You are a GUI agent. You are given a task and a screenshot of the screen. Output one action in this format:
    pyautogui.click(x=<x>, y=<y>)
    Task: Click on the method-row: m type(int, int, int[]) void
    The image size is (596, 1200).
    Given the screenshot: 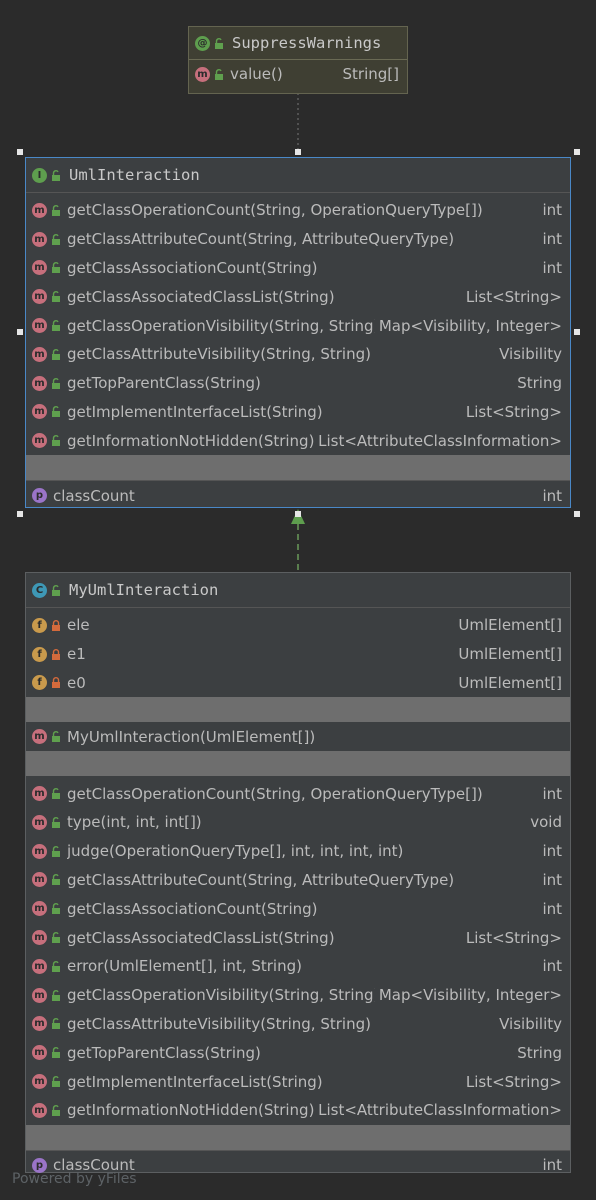 What is the action you would take?
    pyautogui.click(x=298, y=822)
    